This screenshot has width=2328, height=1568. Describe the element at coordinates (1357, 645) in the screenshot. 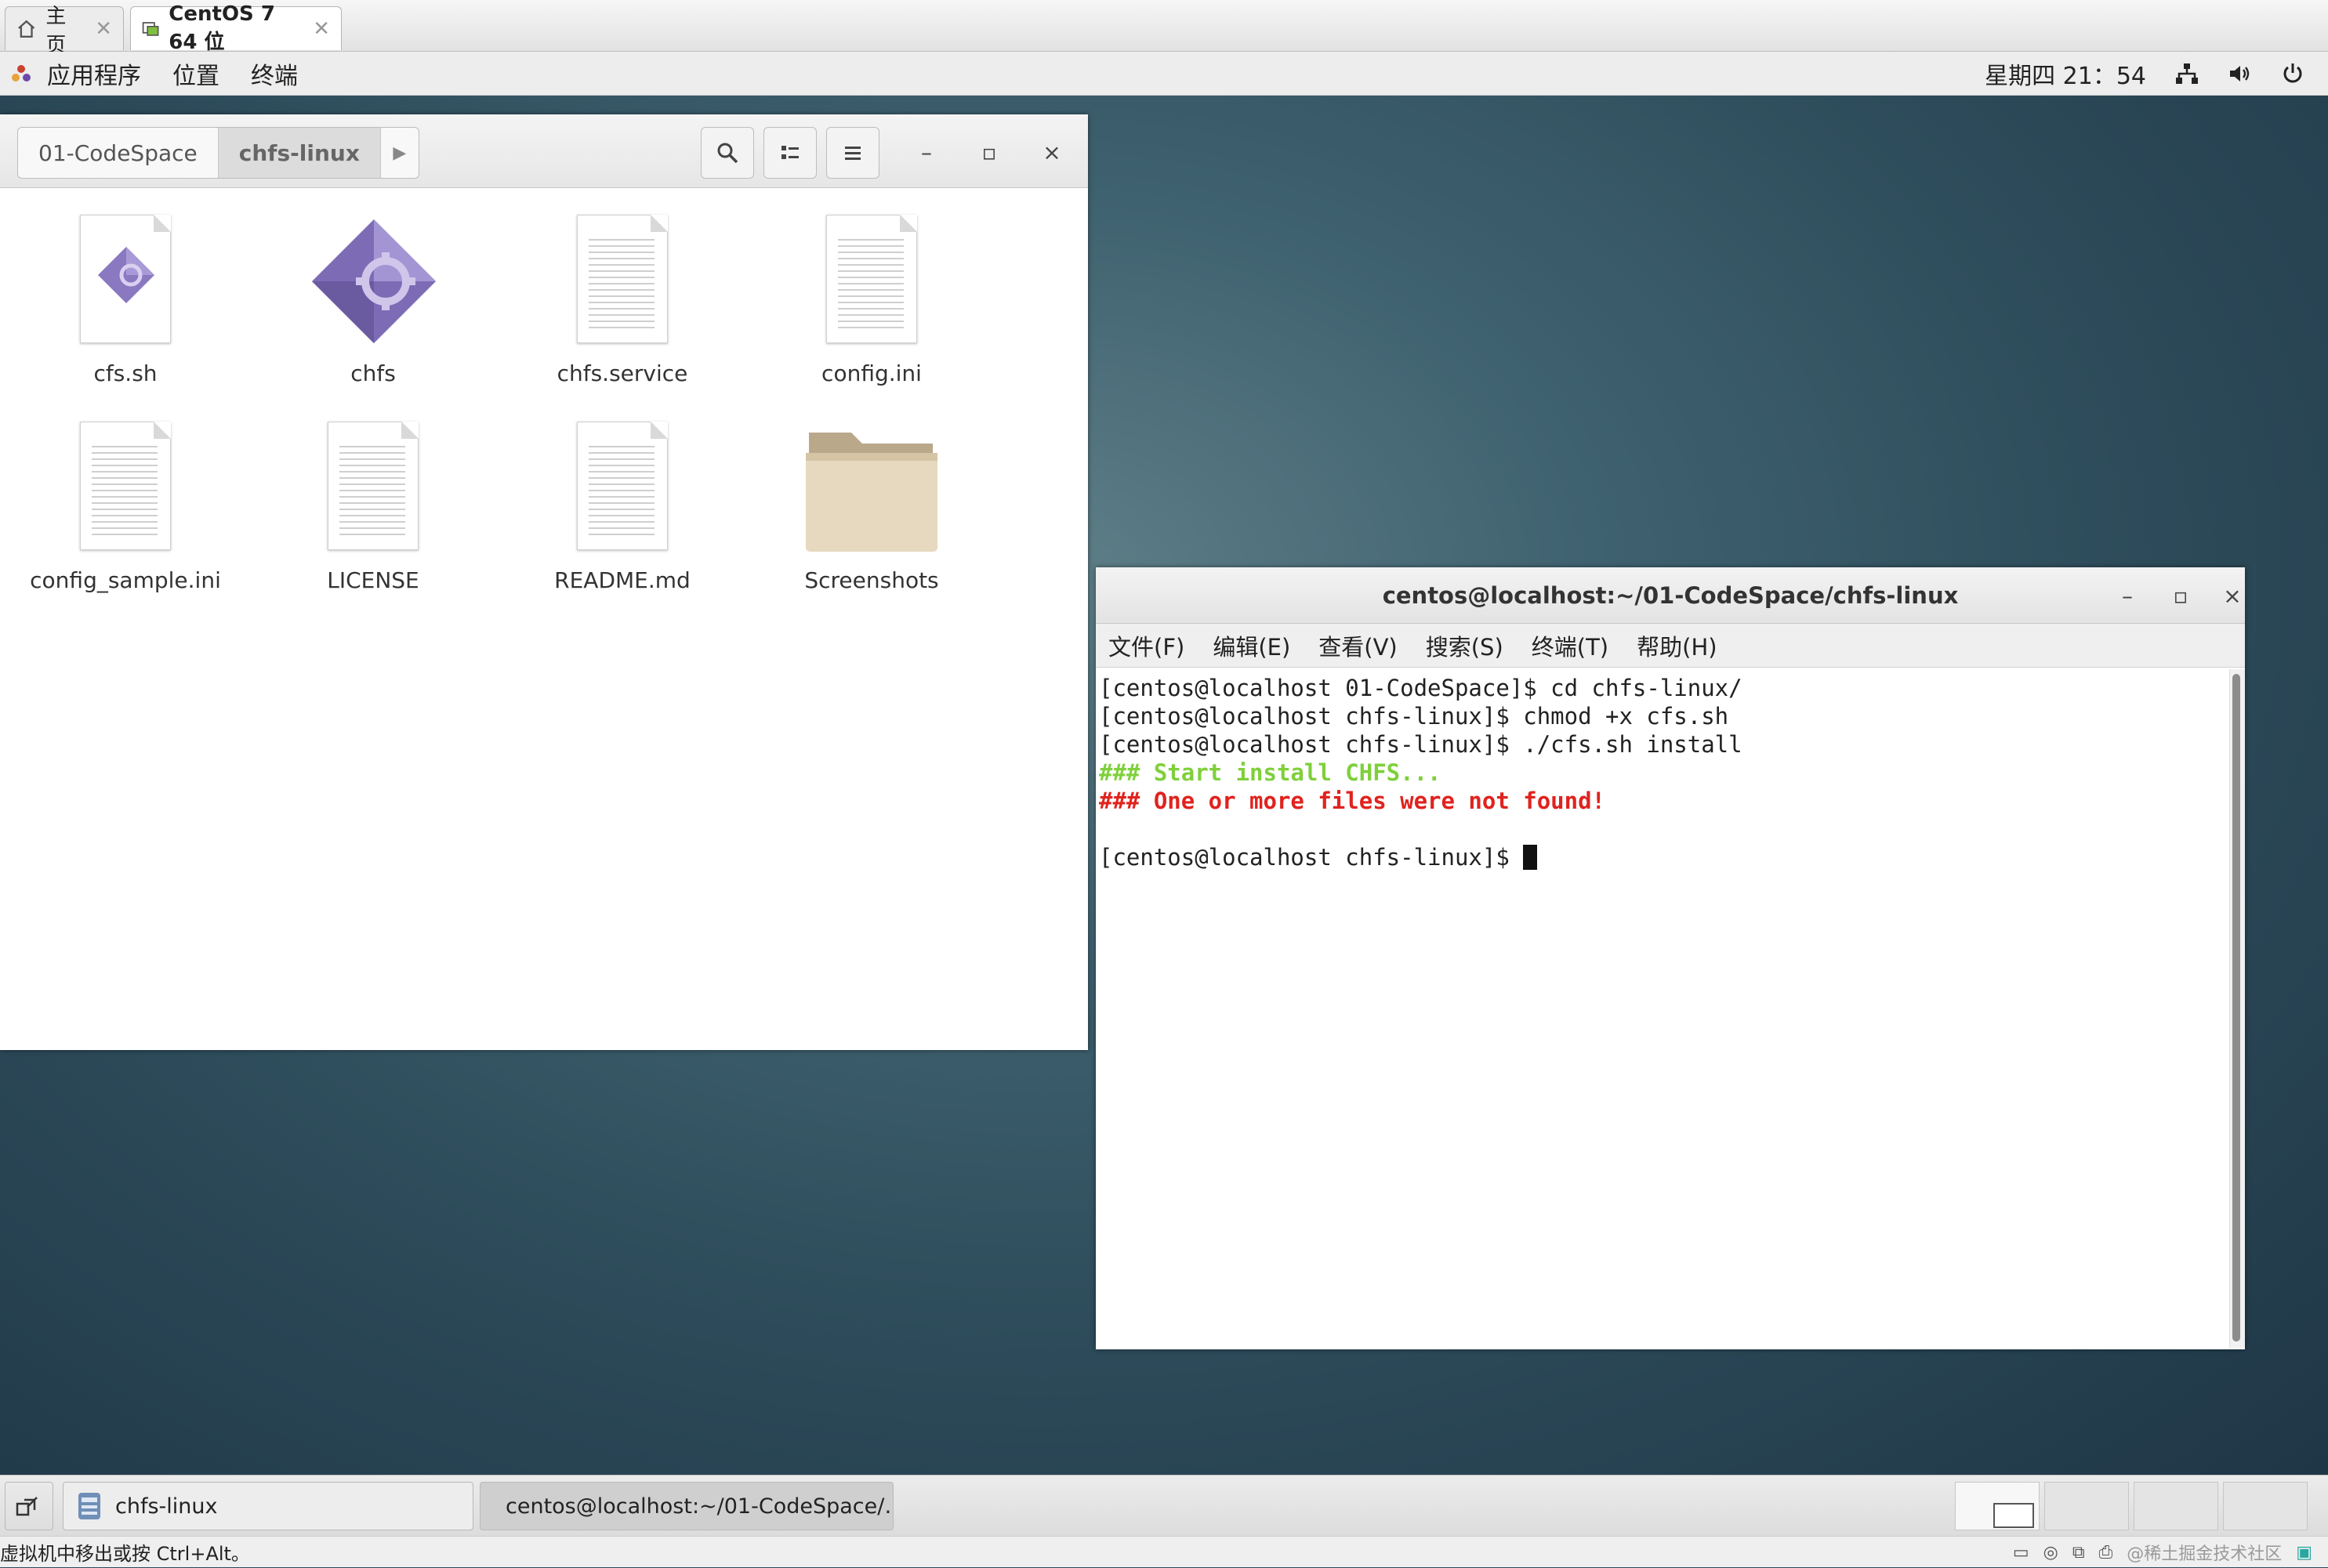

I see `menu-view: 查看(V)` at that location.